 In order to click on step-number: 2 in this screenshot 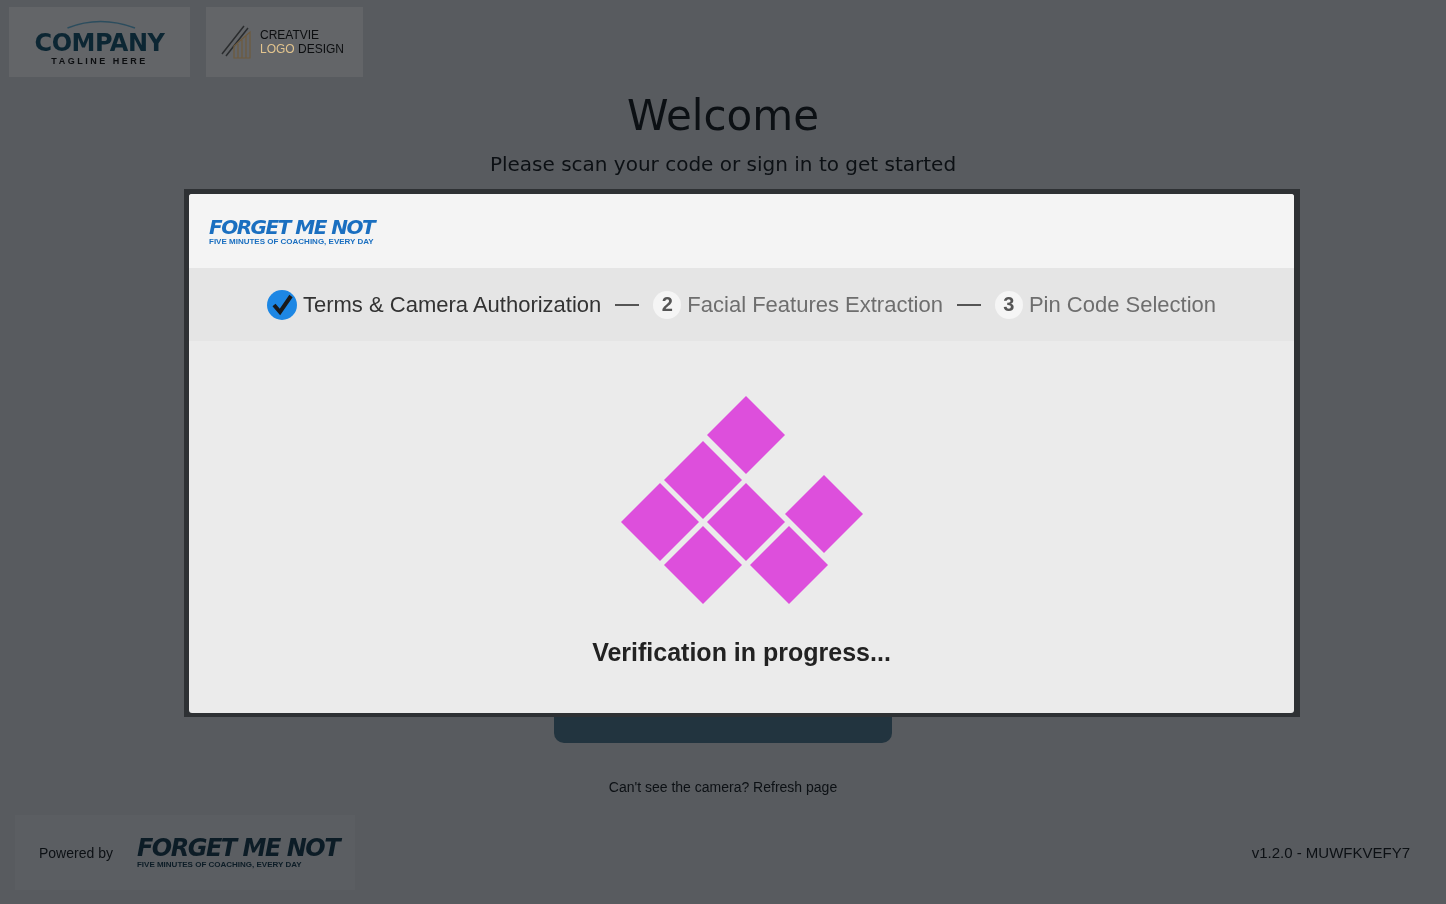, I will do `click(667, 304)`.